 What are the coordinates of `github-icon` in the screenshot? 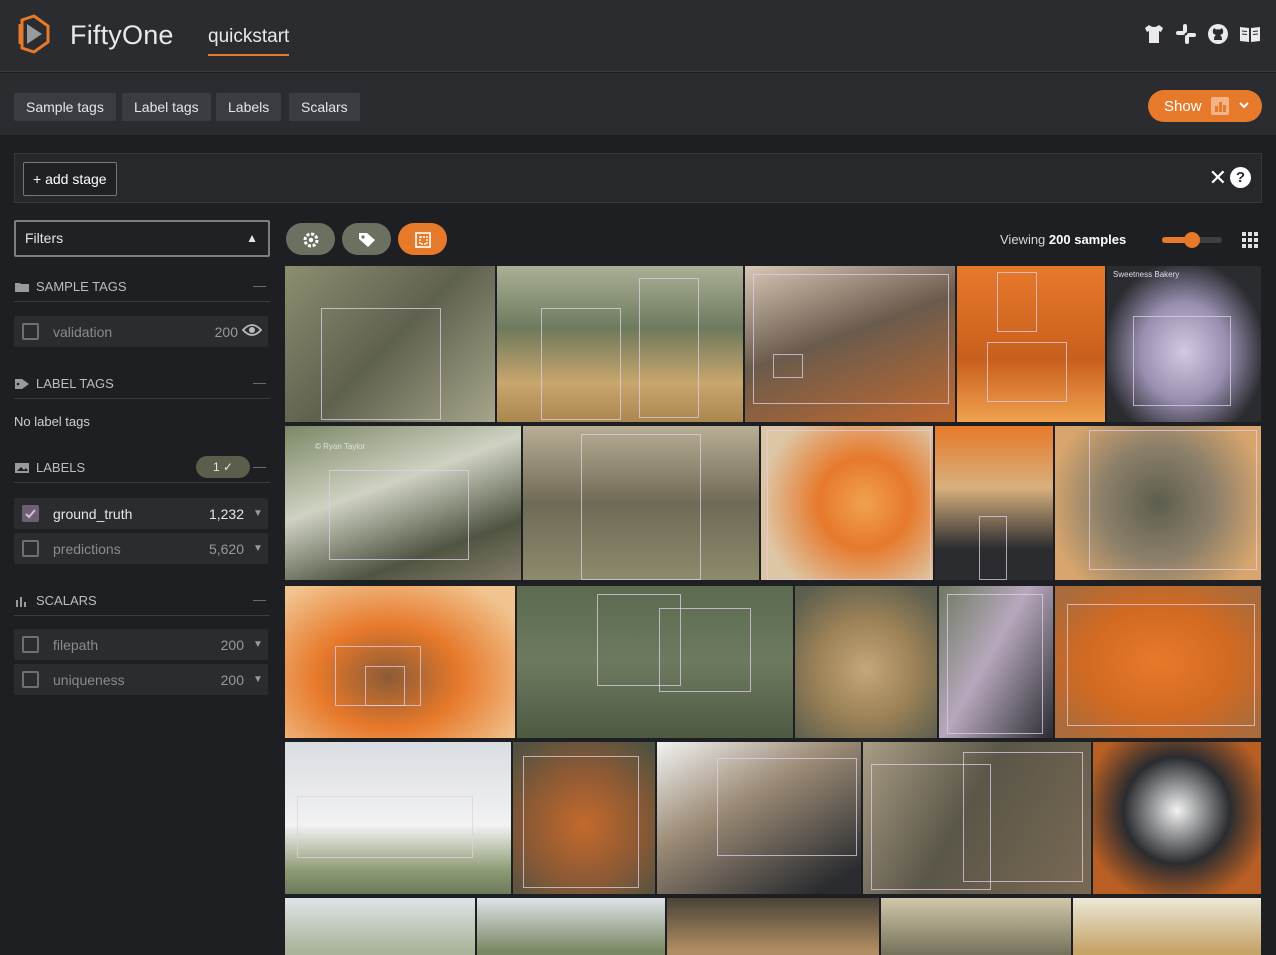 It's located at (1217, 34).